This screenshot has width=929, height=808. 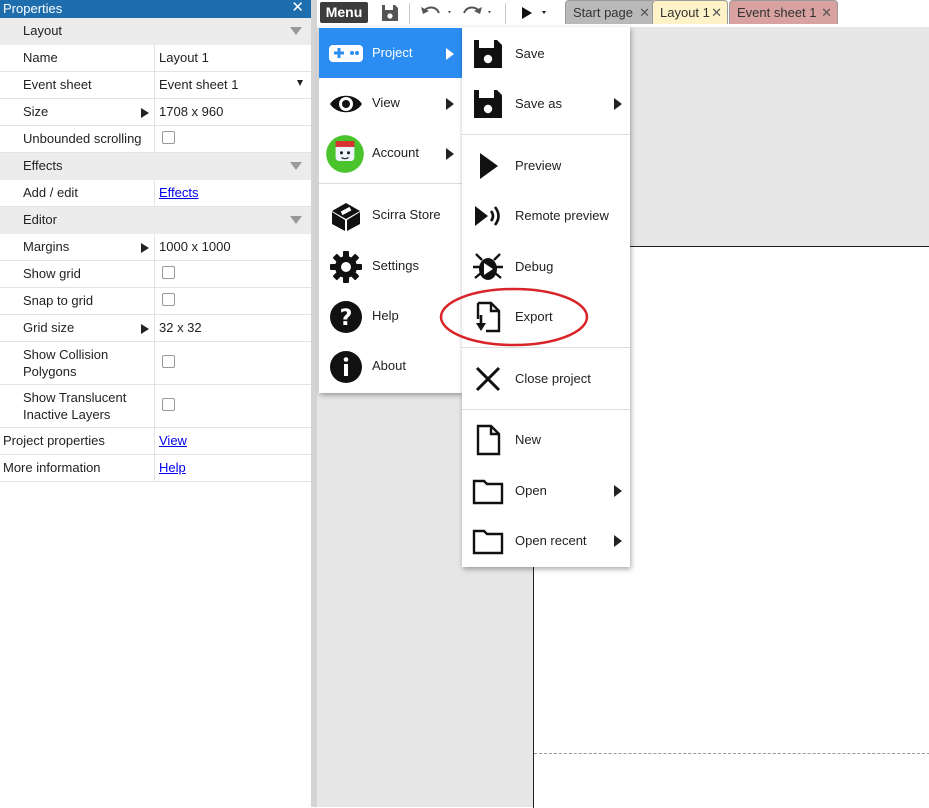 What do you see at coordinates (168, 273) in the screenshot?
I see `show-grid-checkbox` at bounding box center [168, 273].